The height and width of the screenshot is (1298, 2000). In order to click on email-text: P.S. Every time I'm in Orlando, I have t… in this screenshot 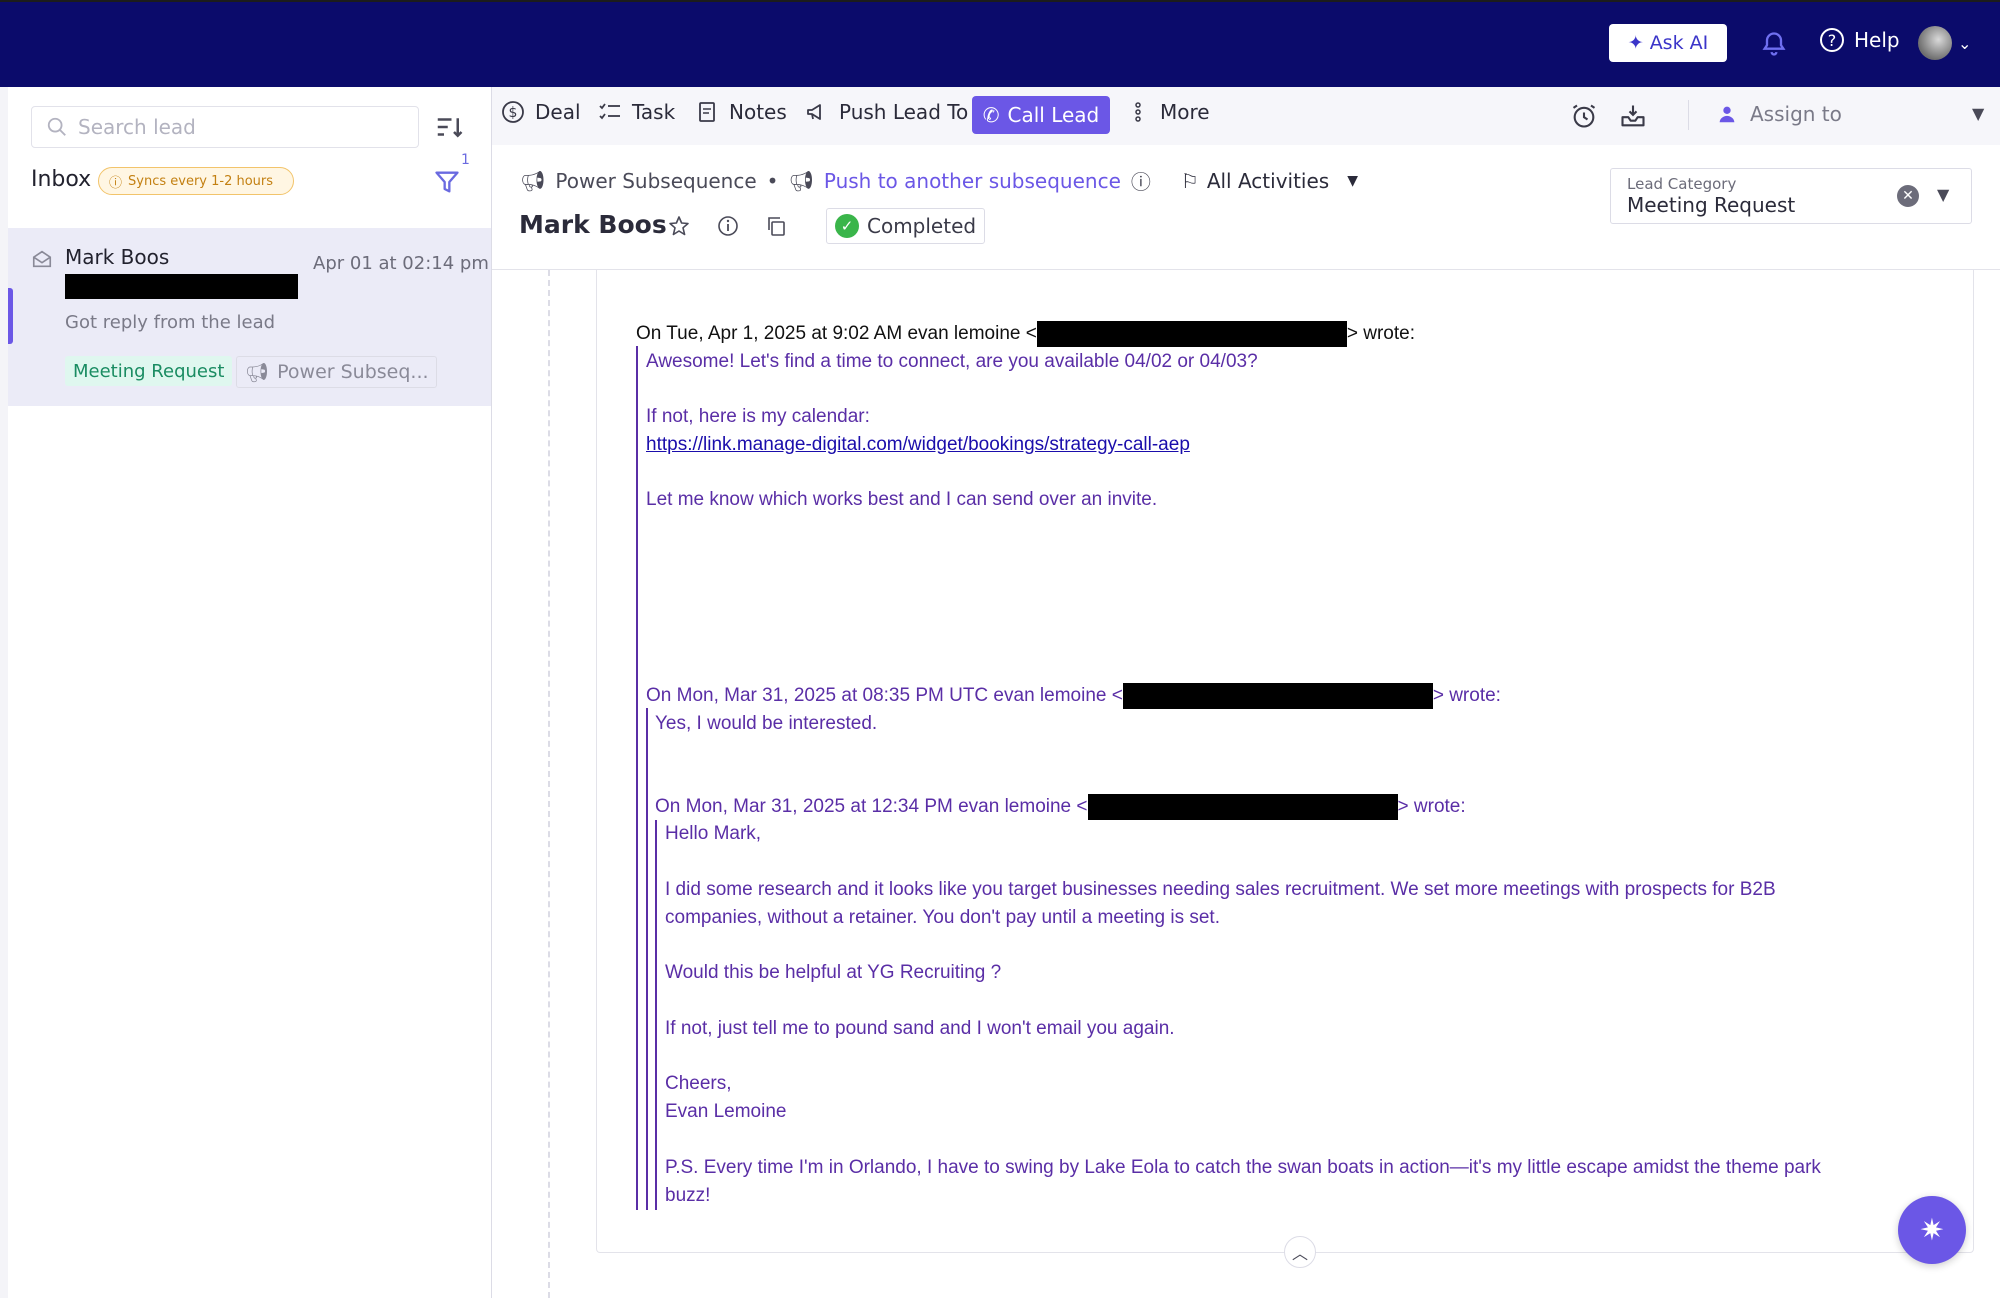, I will do `click(1243, 1167)`.